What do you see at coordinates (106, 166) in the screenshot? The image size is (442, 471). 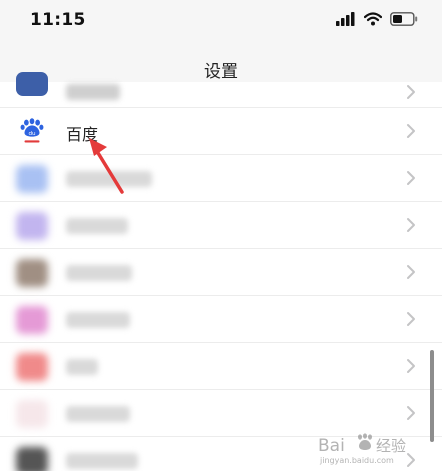 I see `annotation-arrow` at bounding box center [106, 166].